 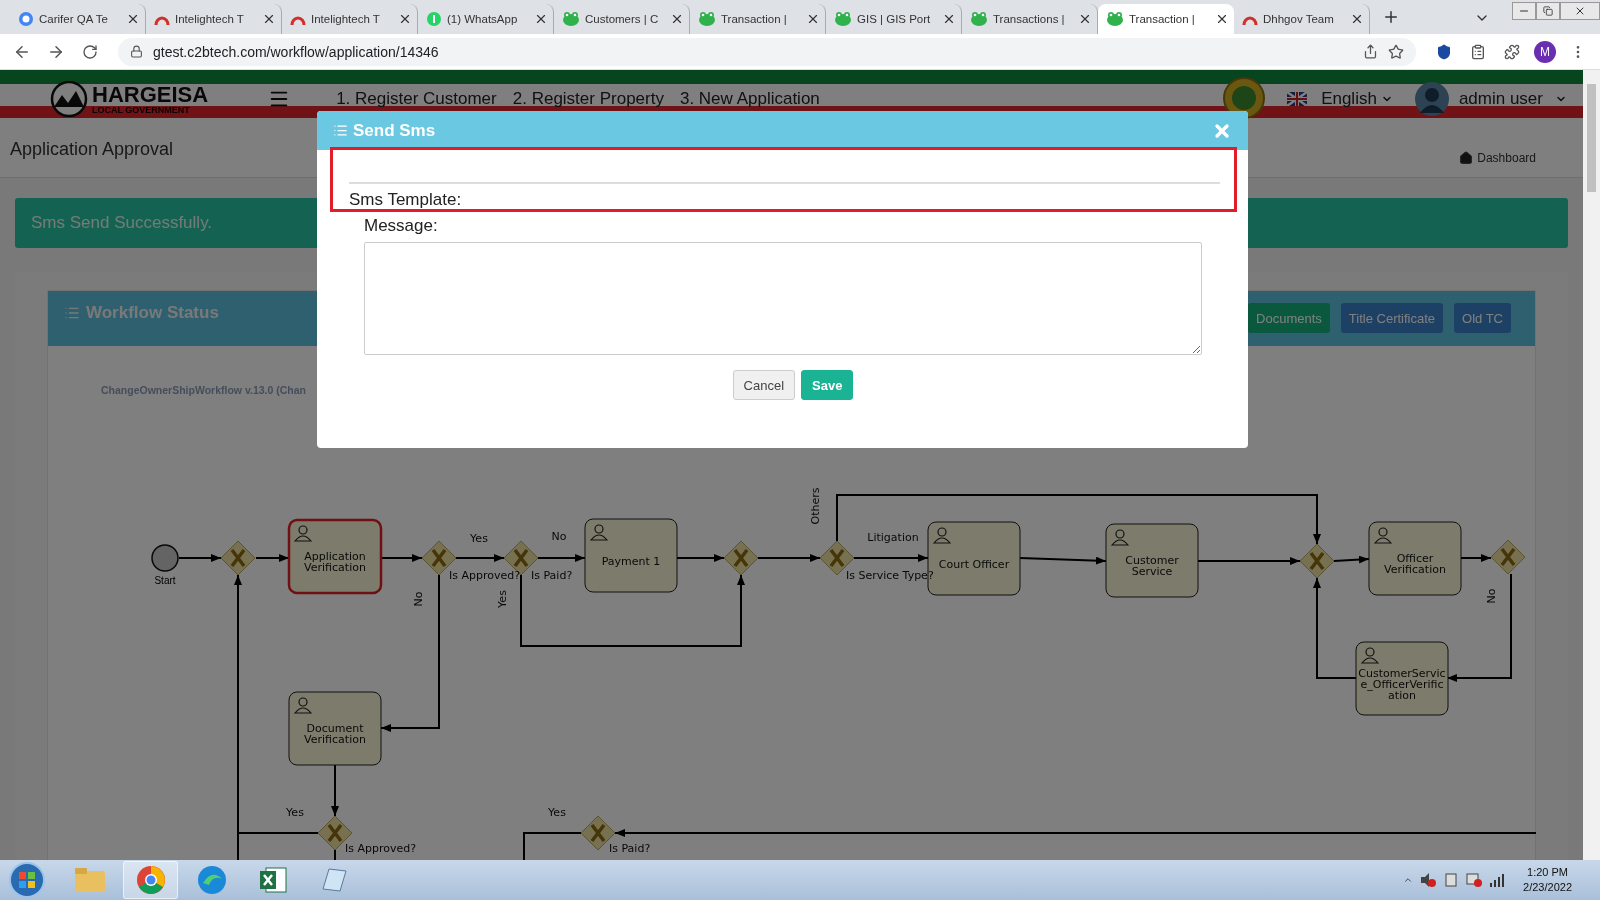 What do you see at coordinates (1548, 11) in the screenshot?
I see `restore-icon` at bounding box center [1548, 11].